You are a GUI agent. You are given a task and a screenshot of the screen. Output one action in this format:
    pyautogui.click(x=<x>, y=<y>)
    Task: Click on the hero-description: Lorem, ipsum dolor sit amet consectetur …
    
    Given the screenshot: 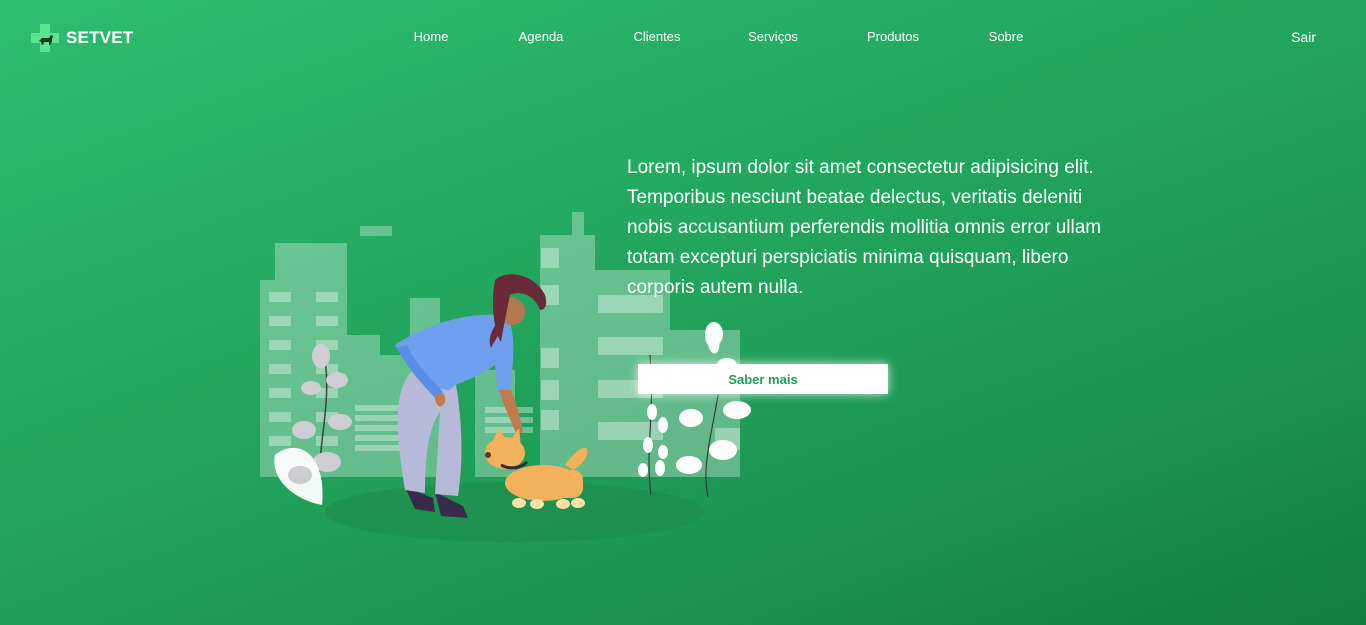 What is the action you would take?
    pyautogui.click(x=864, y=227)
    